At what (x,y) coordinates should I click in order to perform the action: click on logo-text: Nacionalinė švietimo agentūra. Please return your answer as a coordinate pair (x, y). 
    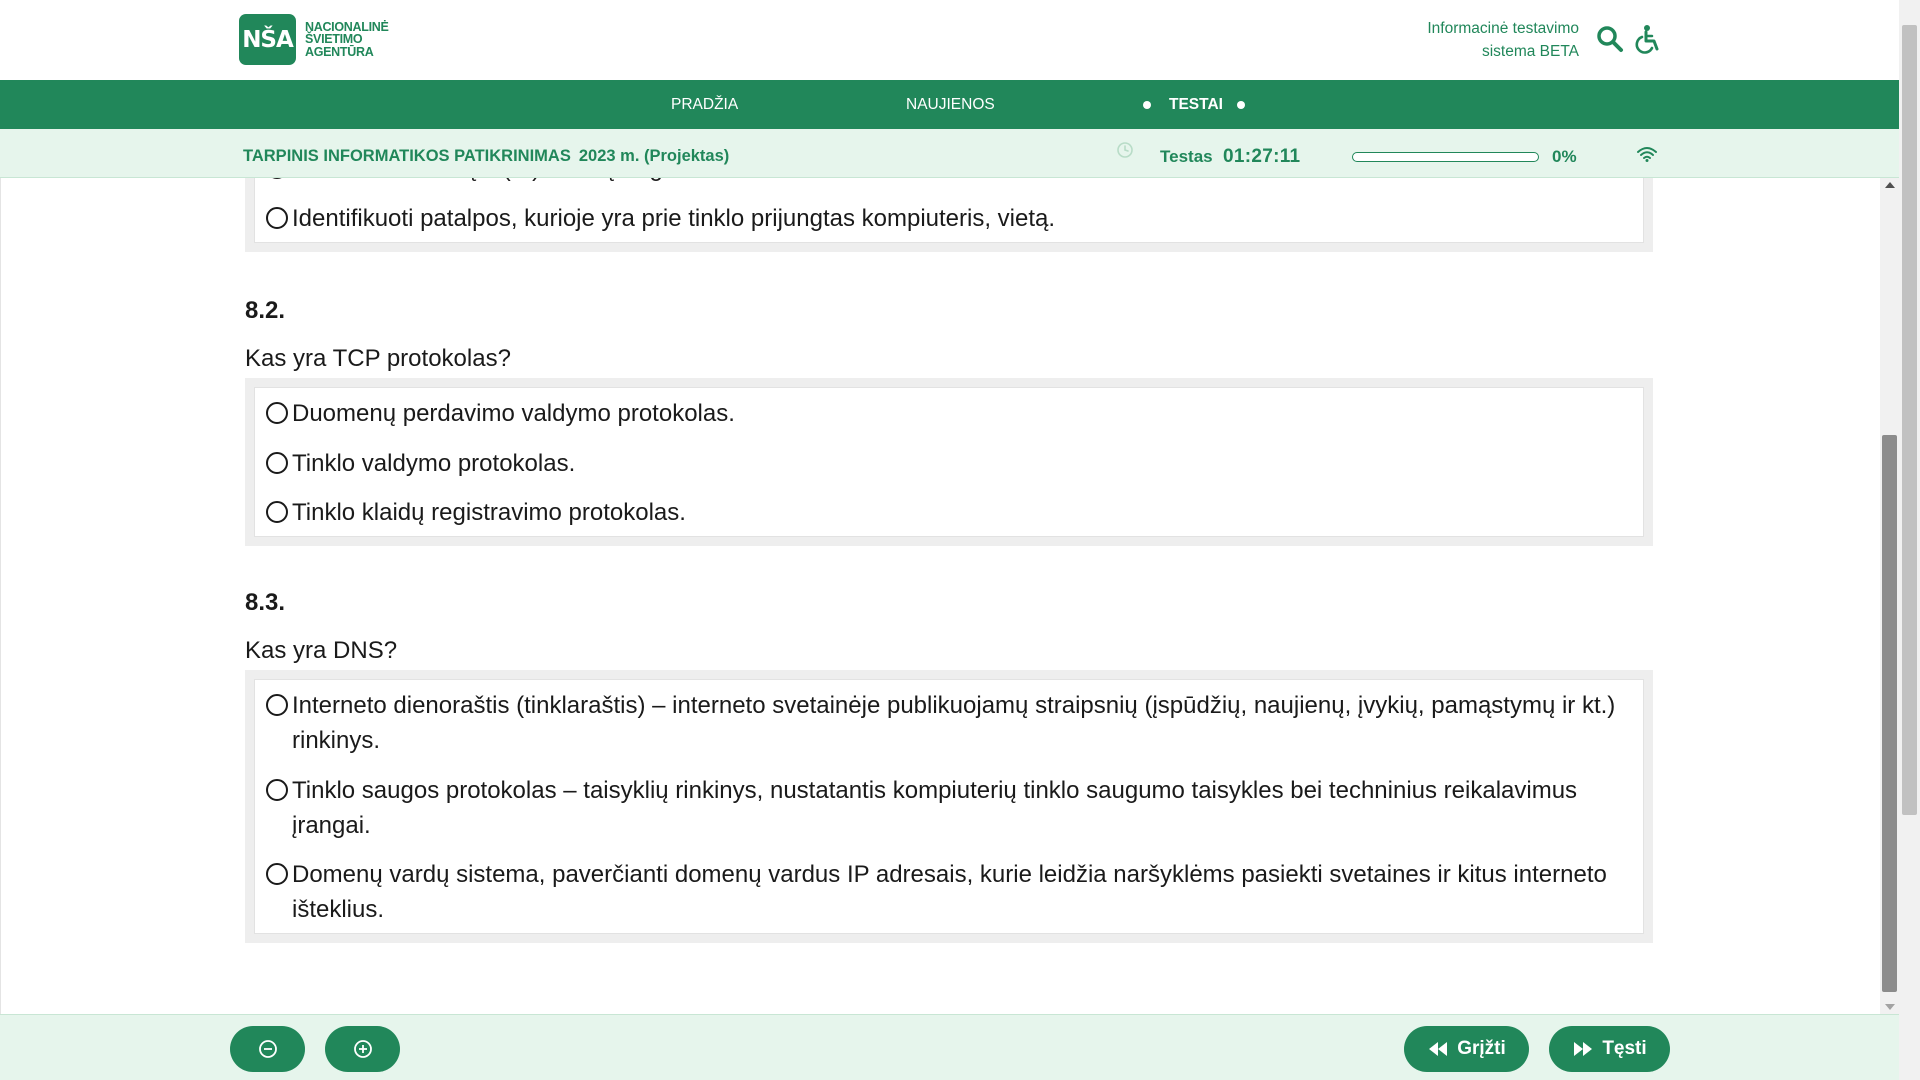
    Looking at the image, I should click on (347, 40).